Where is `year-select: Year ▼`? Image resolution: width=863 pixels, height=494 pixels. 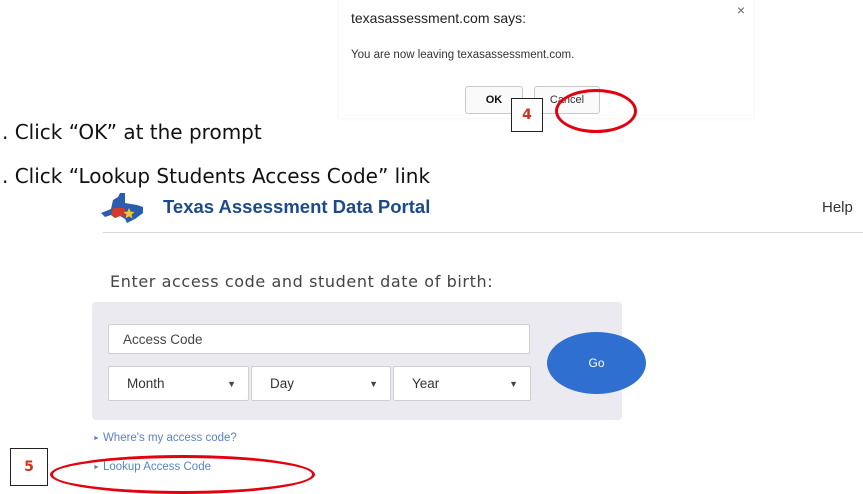
year-select: Year ▼ is located at coordinates (462, 383).